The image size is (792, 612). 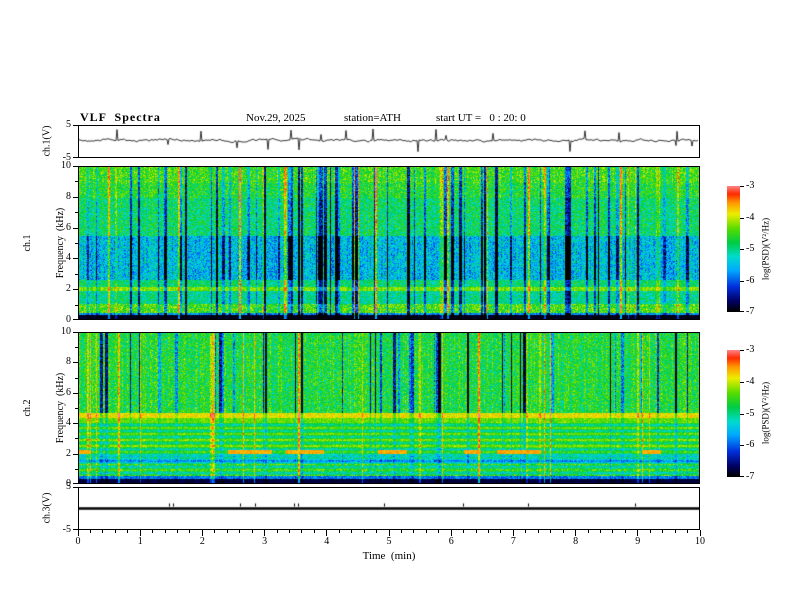 What do you see at coordinates (733, 249) in the screenshot?
I see `colorbar-ch1` at bounding box center [733, 249].